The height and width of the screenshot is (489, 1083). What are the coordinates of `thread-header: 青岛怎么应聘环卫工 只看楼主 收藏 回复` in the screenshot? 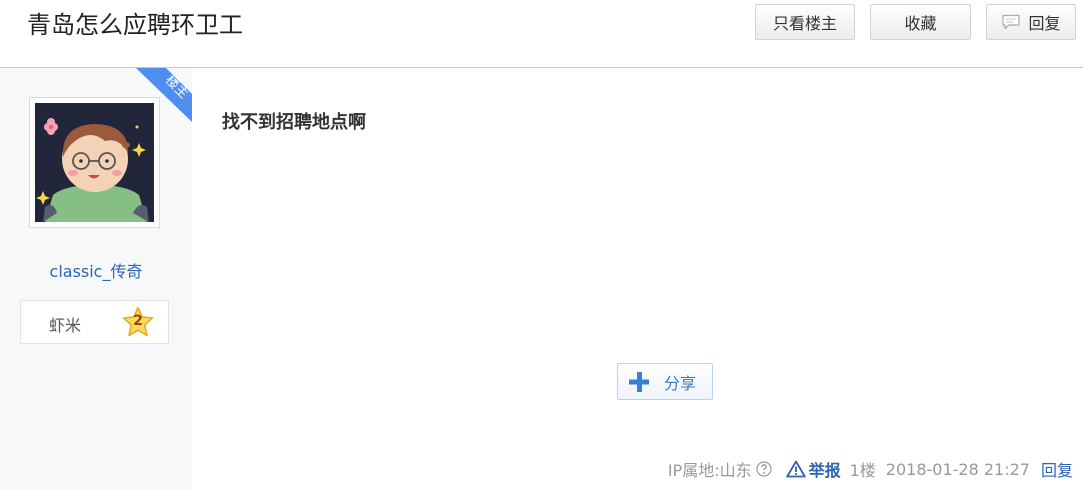 It's located at (541, 34).